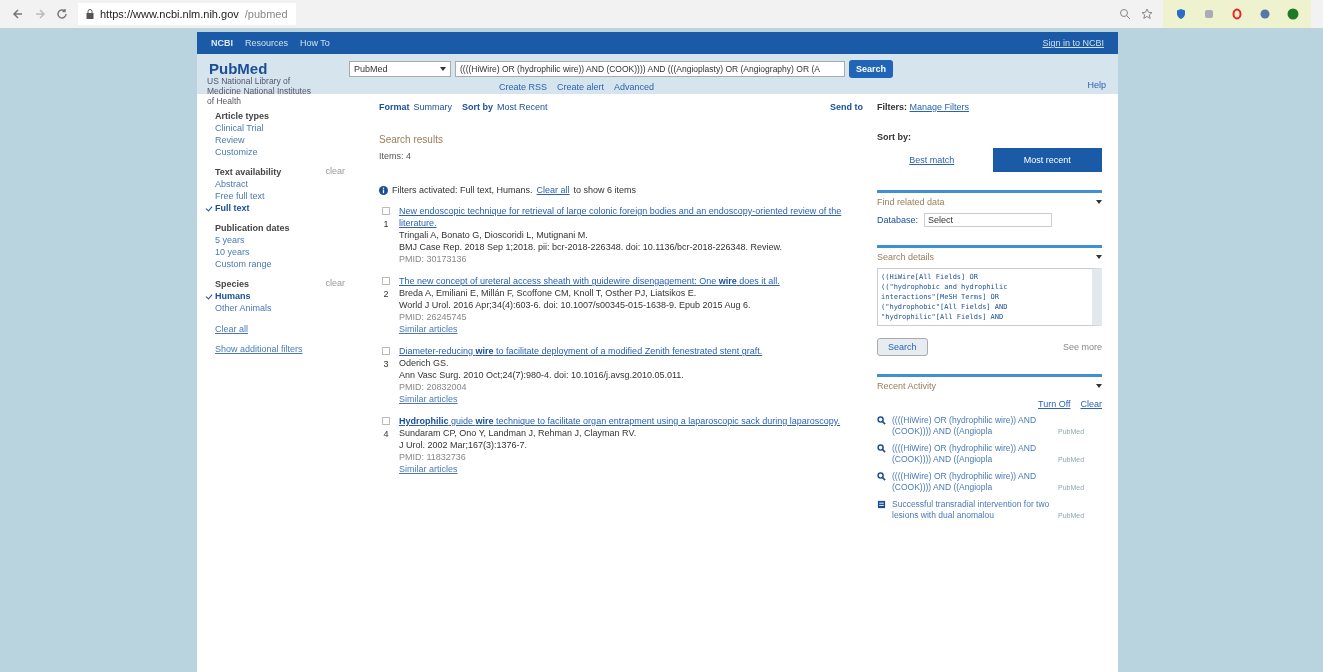  I want to click on header-link: Advanced, so click(634, 87).